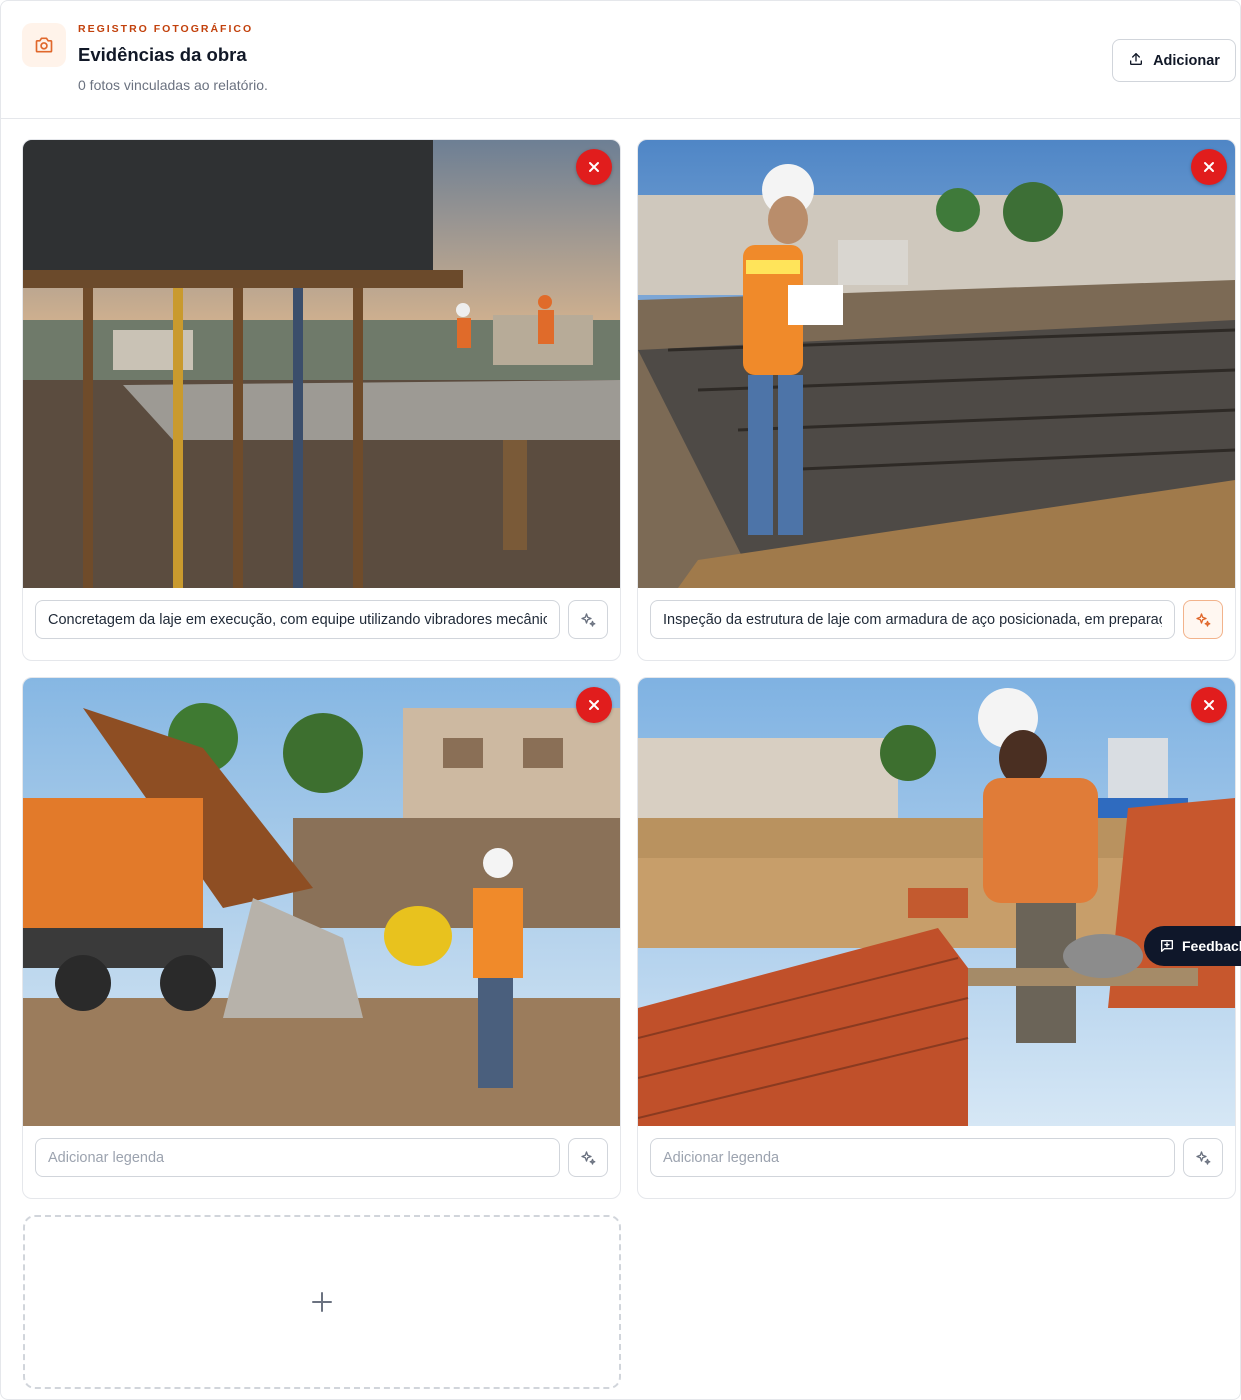 The width and height of the screenshot is (1241, 1400). What do you see at coordinates (44, 45) in the screenshot?
I see `camera-icon` at bounding box center [44, 45].